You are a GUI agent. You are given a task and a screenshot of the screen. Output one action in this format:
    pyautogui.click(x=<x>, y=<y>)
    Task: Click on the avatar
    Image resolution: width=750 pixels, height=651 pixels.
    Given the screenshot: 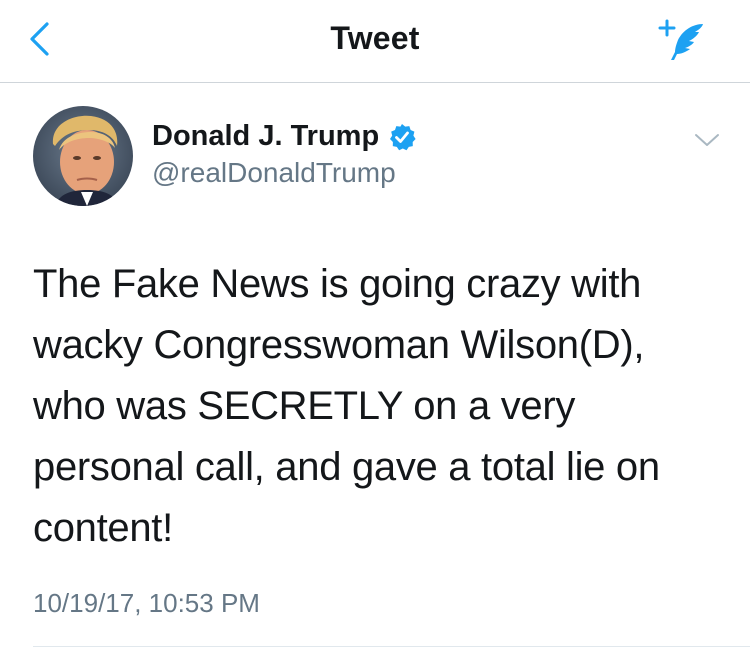 What is the action you would take?
    pyautogui.click(x=83, y=156)
    